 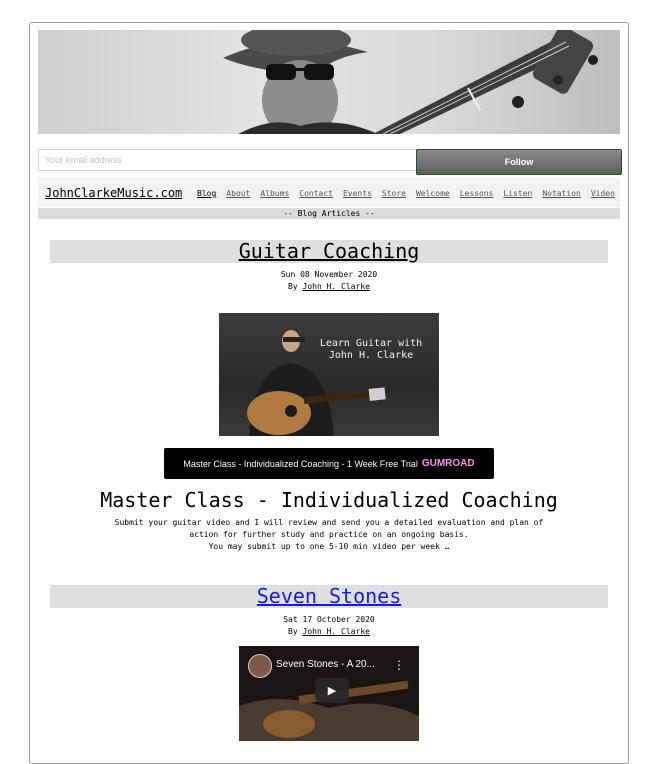 I want to click on nav-link-albums: Albums, so click(x=274, y=193).